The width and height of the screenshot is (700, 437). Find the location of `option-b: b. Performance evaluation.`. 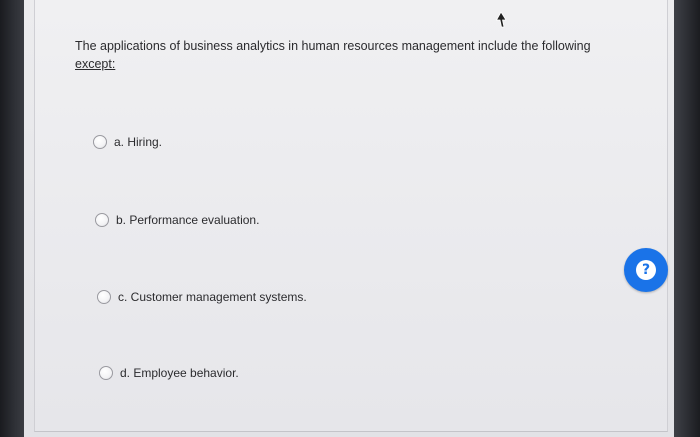

option-b: b. Performance evaluation. is located at coordinates (177, 220).